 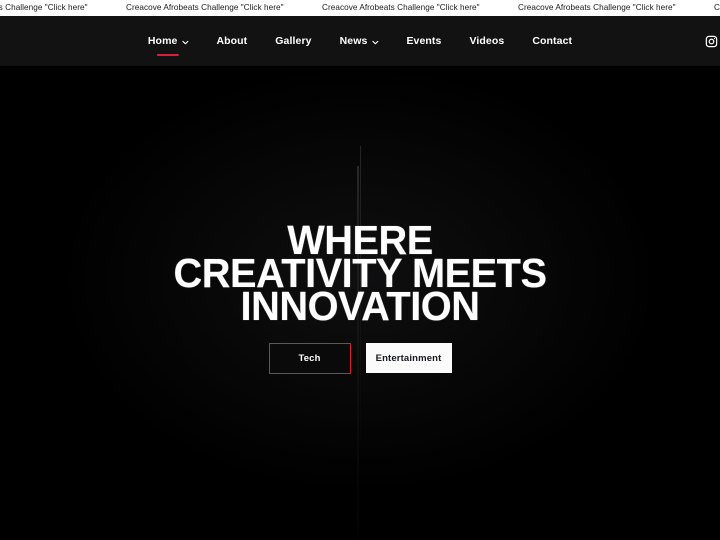 I want to click on hero-action-buttons: Tech Entertainment, so click(x=360, y=358).